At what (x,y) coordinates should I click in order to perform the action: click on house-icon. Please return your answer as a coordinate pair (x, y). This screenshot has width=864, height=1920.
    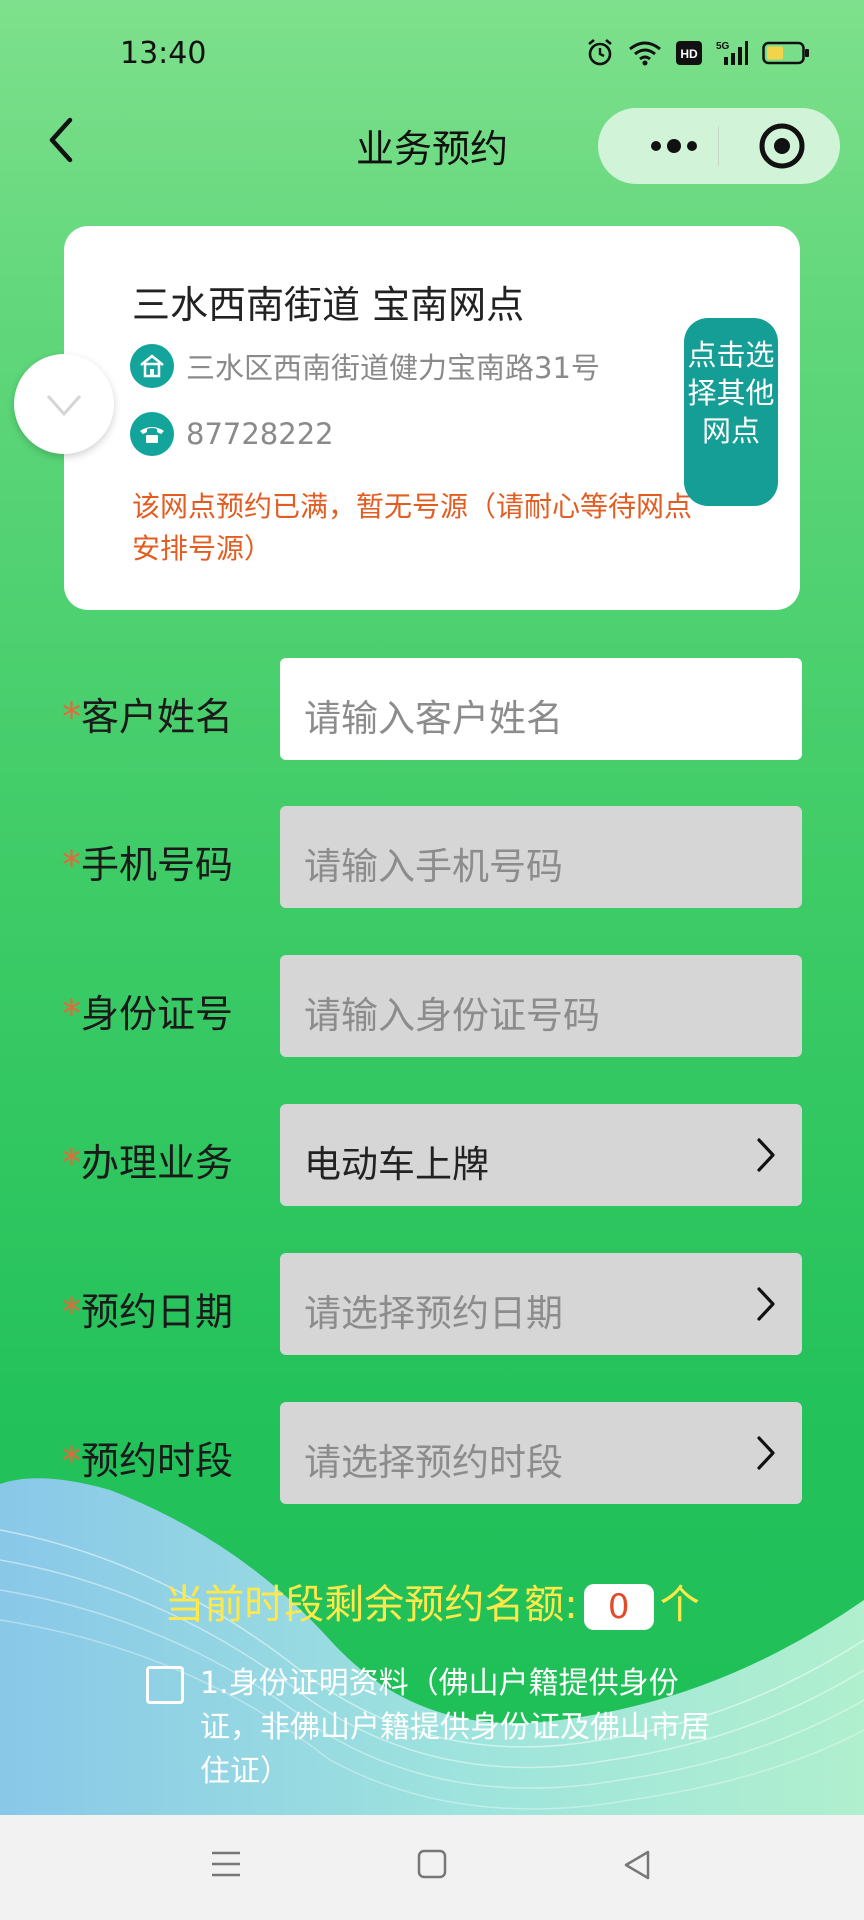
    Looking at the image, I should click on (152, 366).